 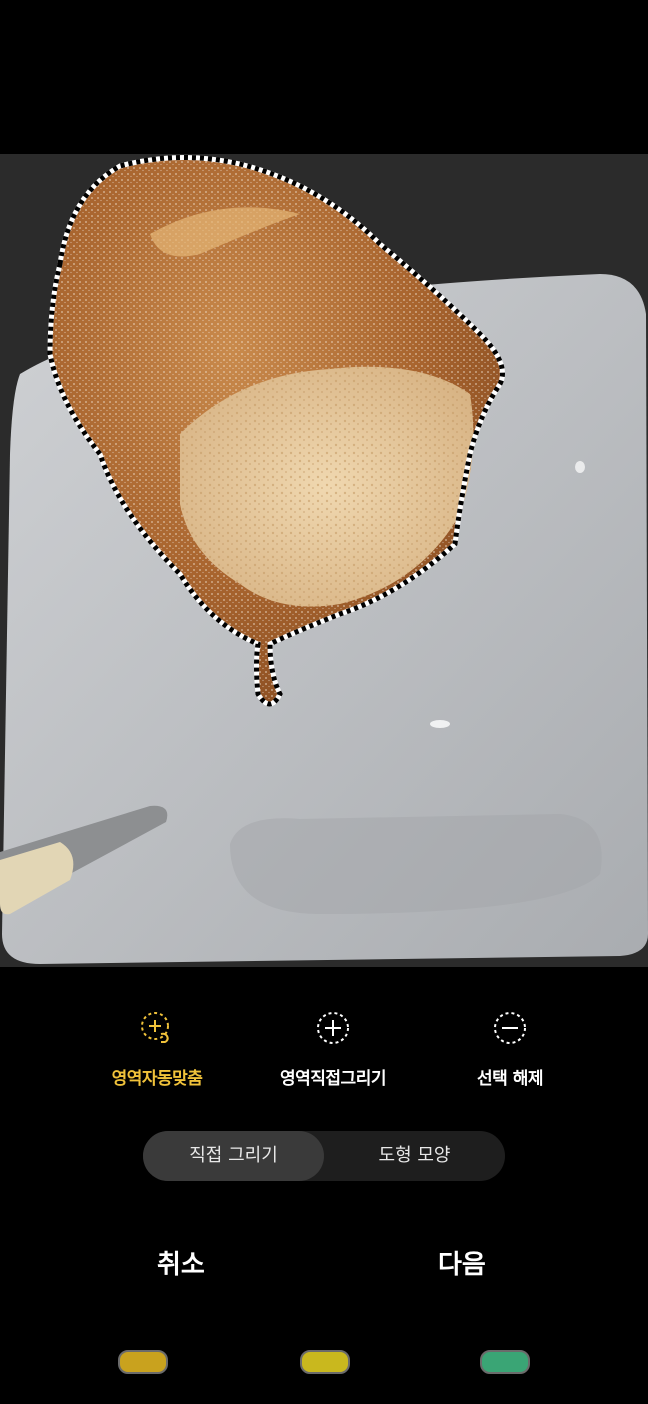 I want to click on back-icon, so click(x=505, y=1362).